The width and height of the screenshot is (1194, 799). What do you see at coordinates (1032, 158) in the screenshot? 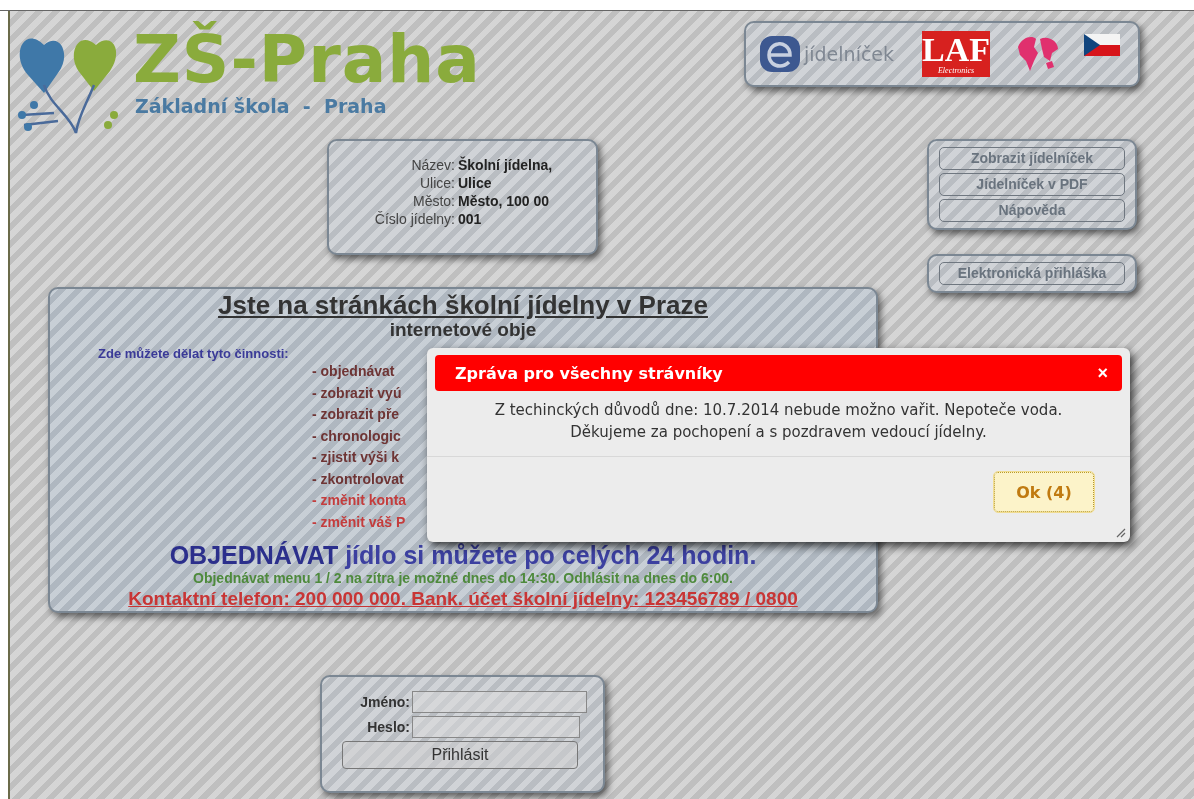
I see `menu-button: Zobrazit jídelníček` at bounding box center [1032, 158].